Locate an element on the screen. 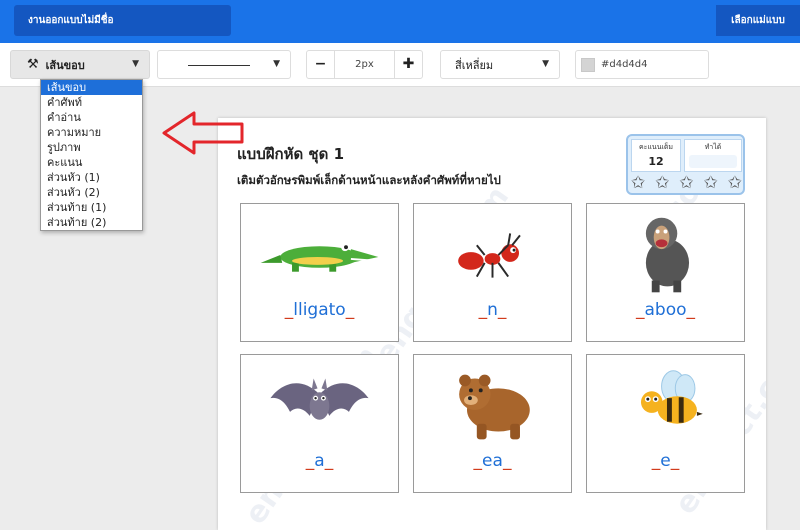 The image size is (800, 530). full-score-value: 12 is located at coordinates (656, 161).